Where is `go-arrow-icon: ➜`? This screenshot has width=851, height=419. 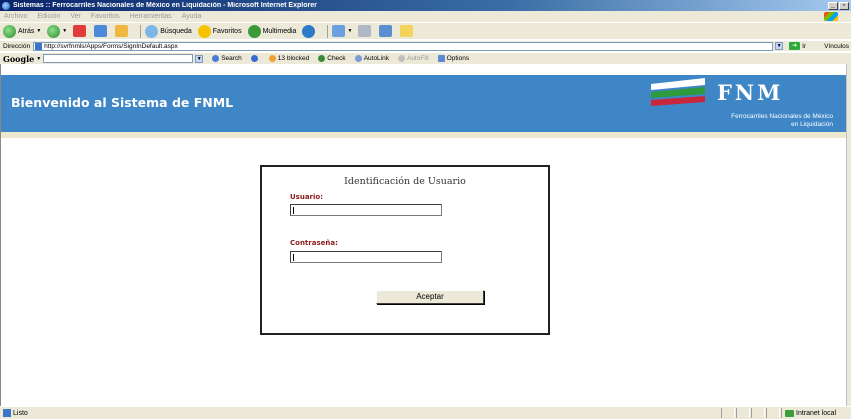 go-arrow-icon: ➜ is located at coordinates (795, 46).